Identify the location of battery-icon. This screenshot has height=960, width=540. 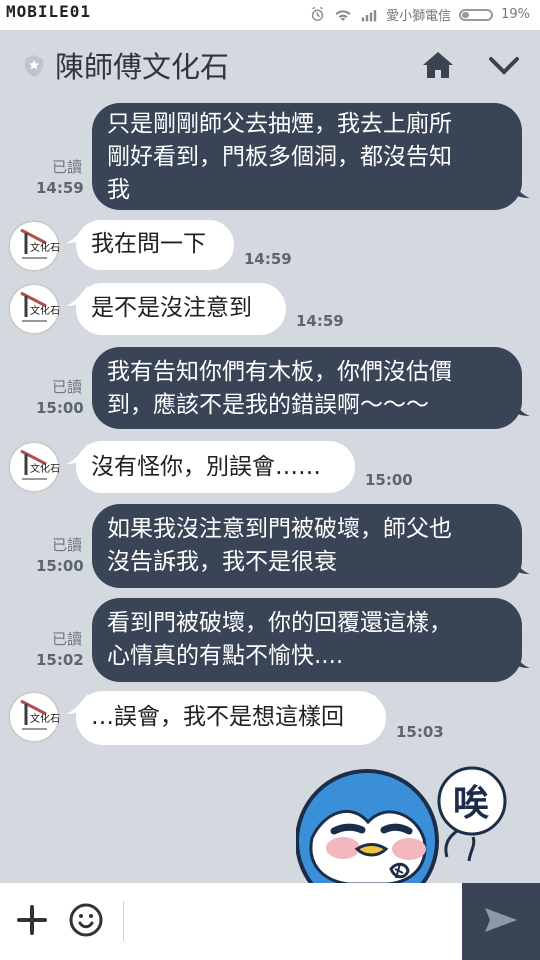
(476, 14).